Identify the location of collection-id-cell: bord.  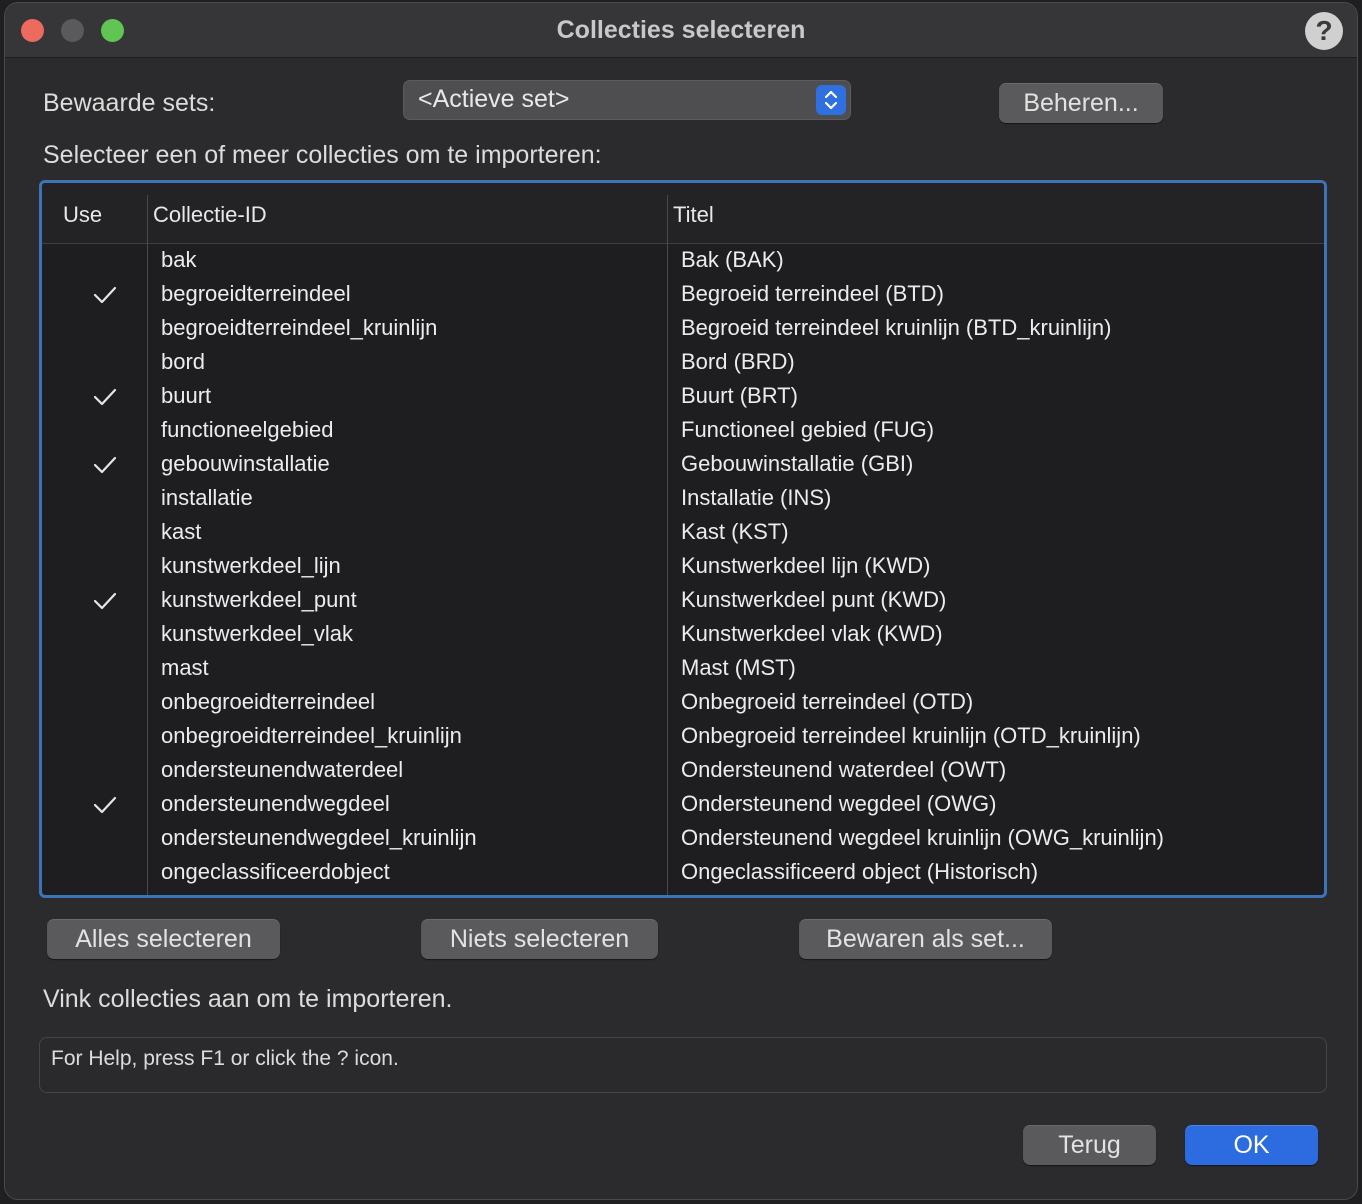
(183, 361).